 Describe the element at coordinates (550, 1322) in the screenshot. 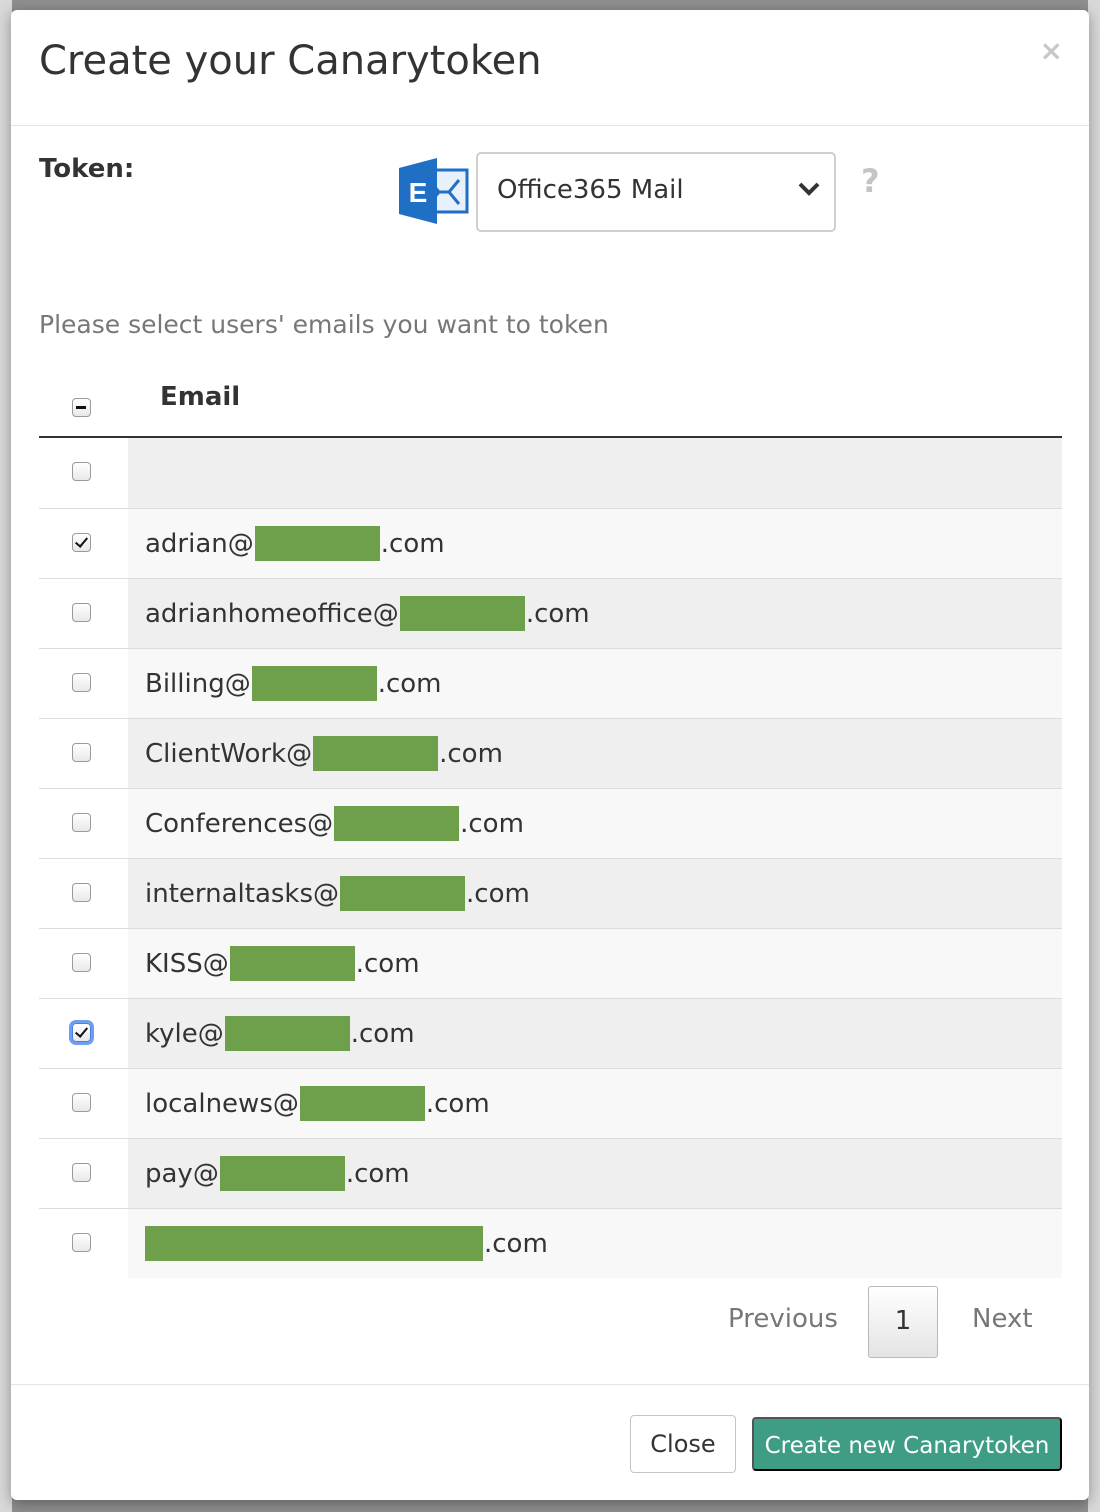

I see `pagination: Previous 1 Next` at that location.